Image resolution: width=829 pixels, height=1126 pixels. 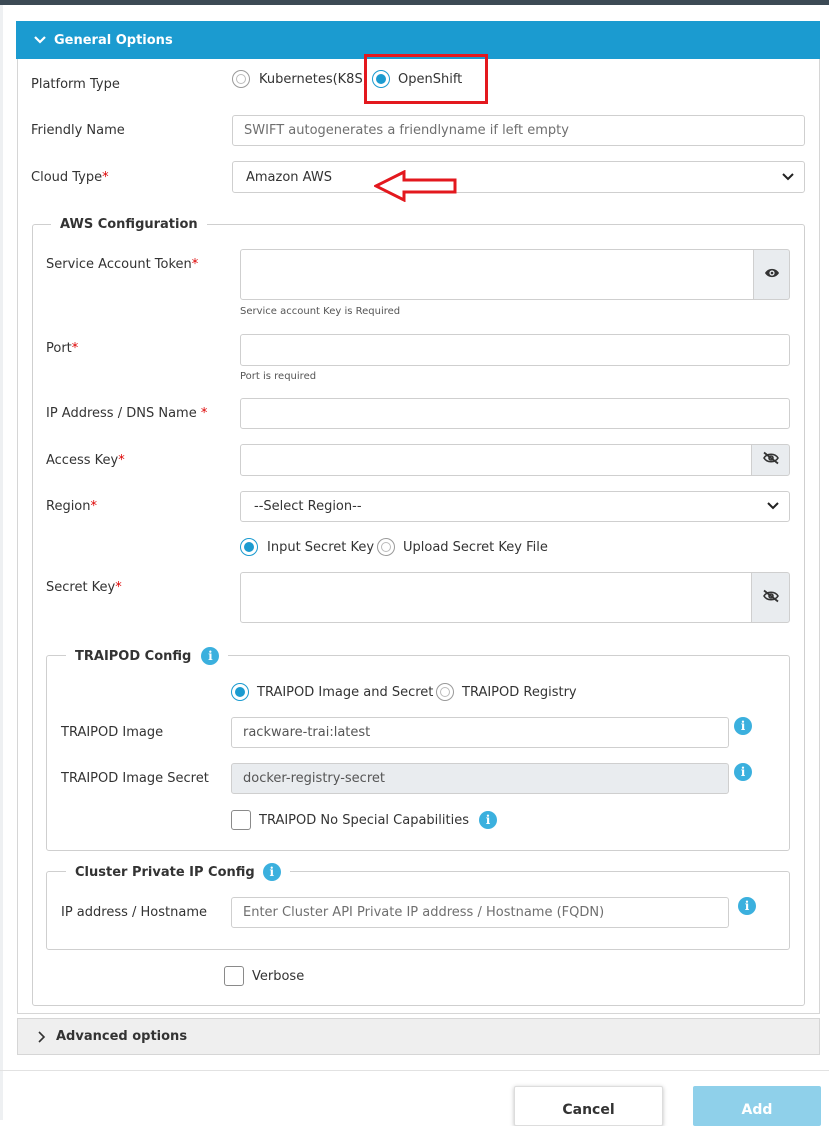 I want to click on general-options-title: General Options, so click(x=113, y=40).